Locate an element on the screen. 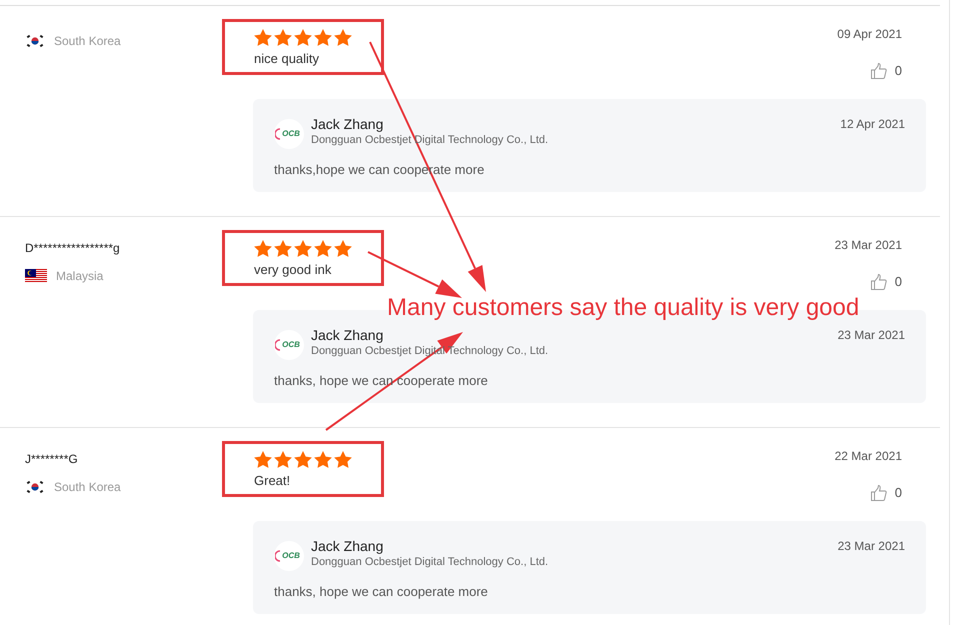 This screenshot has height=625, width=959. review-date: 23 Mar 2021 is located at coordinates (868, 245).